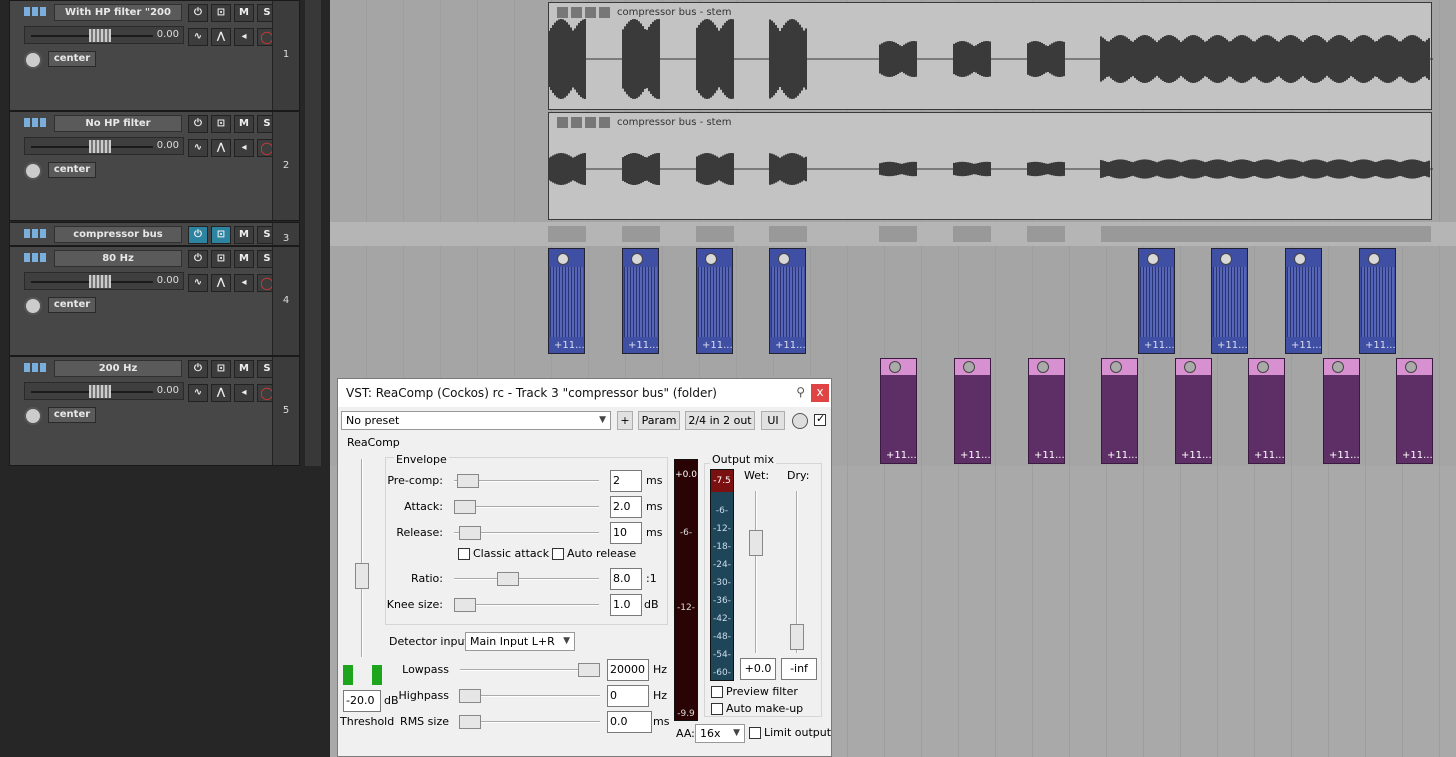 The height and width of the screenshot is (757, 1456). I want to click on aa-select: 16x ▼, so click(720, 733).